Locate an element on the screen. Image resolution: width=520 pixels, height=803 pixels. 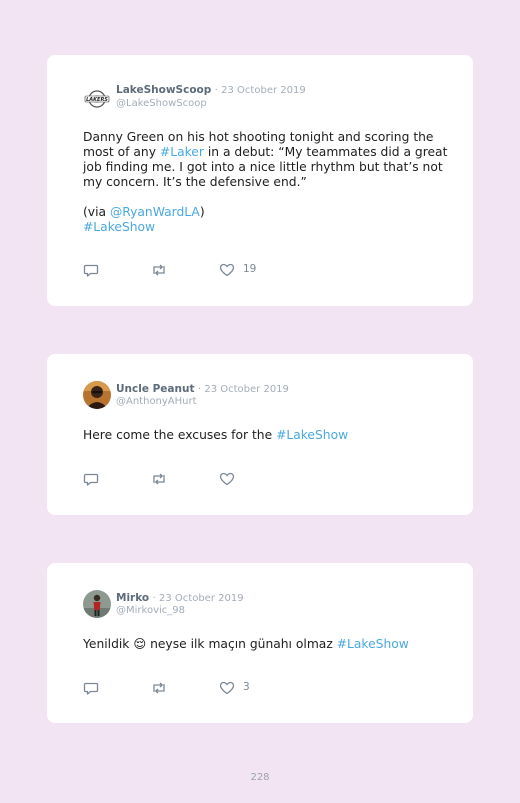
author-name: Uncle Peanut is located at coordinates (155, 389).